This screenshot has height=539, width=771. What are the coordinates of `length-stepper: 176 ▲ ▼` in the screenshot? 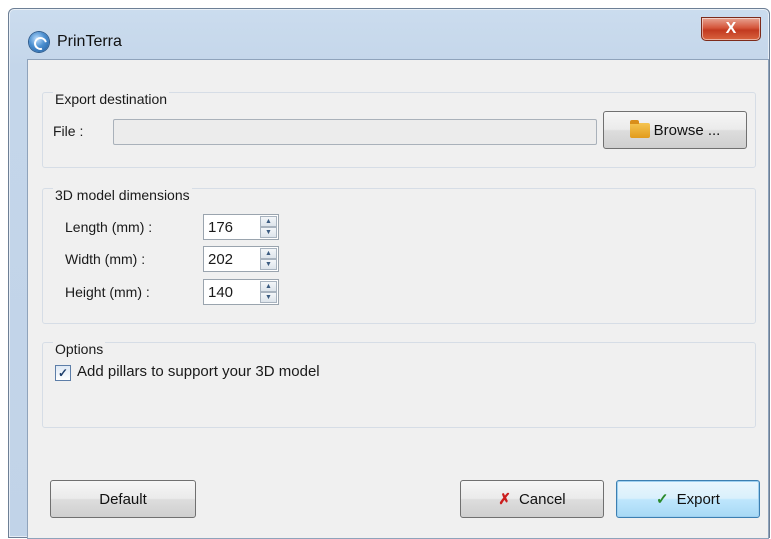 It's located at (241, 227).